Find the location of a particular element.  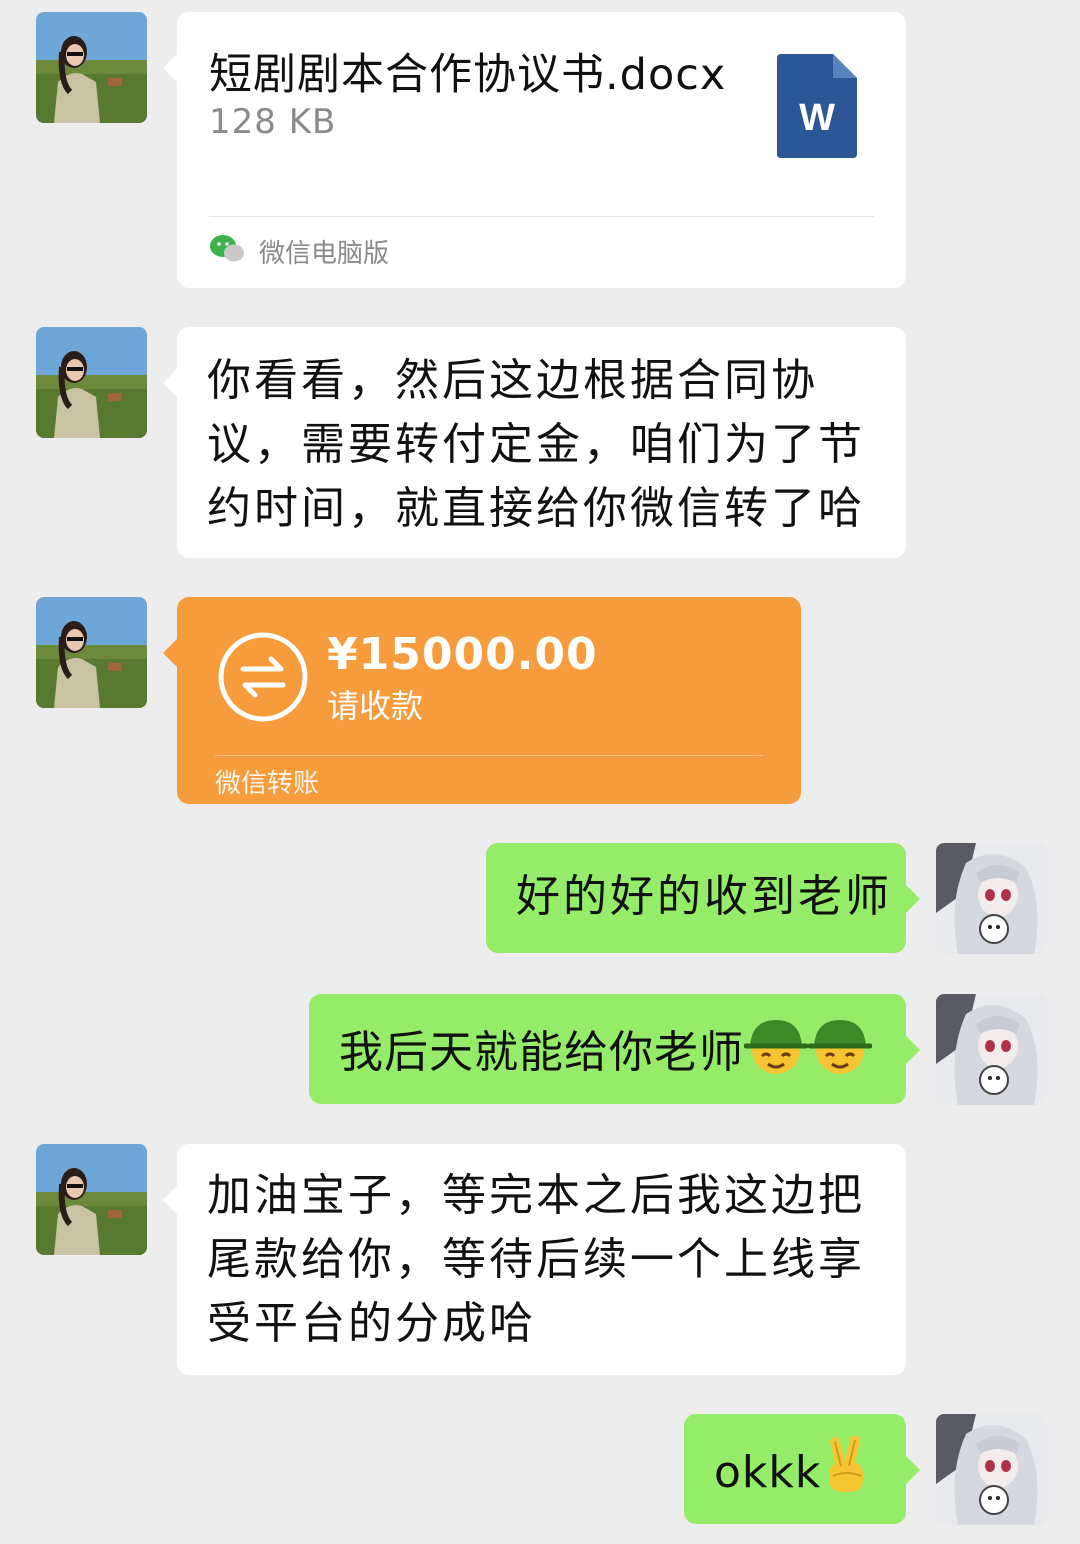

message-text: 好的好的收到老师 is located at coordinates (704, 896).